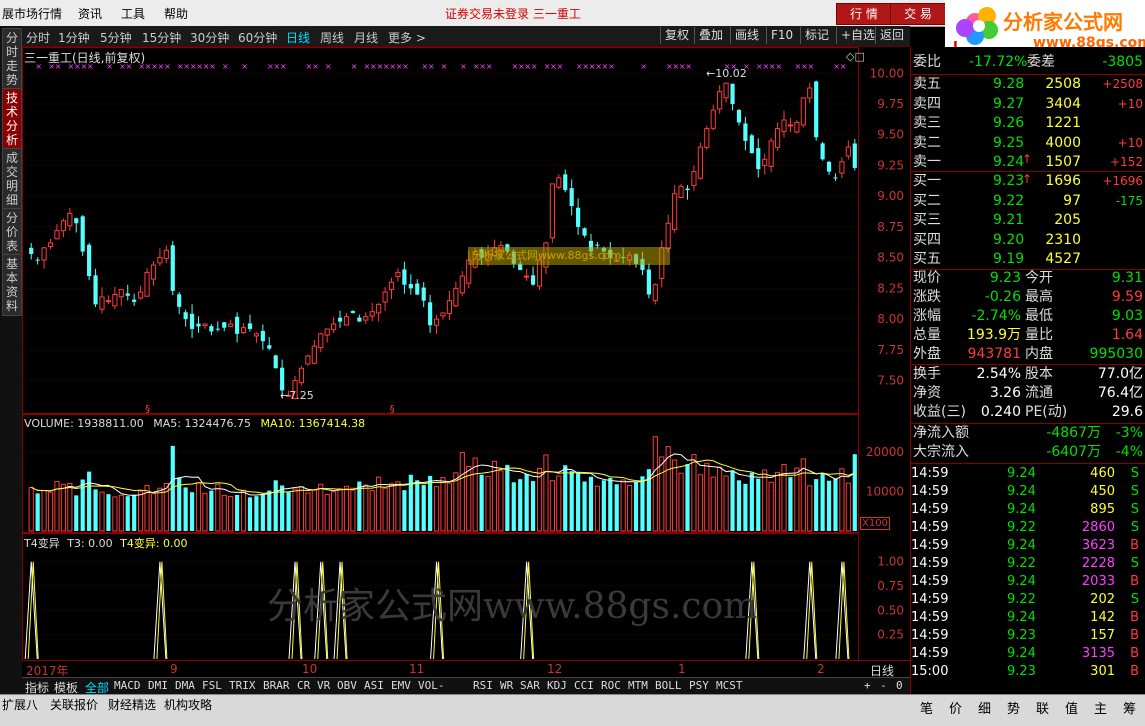  Describe the element at coordinates (127, 685) in the screenshot. I see `indicator-tab-macd: MACD` at that location.